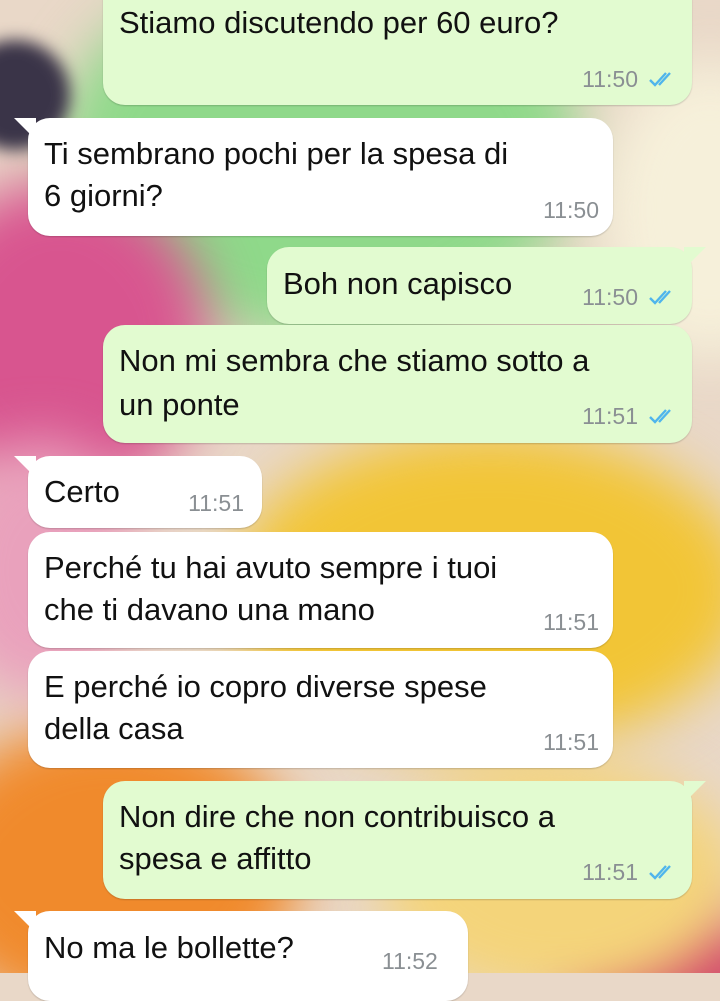 This screenshot has width=720, height=1001. Describe the element at coordinates (397, 52) in the screenshot. I see `message-bubble-outgoing: Stiamo discutendo per 60 euro? 11:50` at that location.